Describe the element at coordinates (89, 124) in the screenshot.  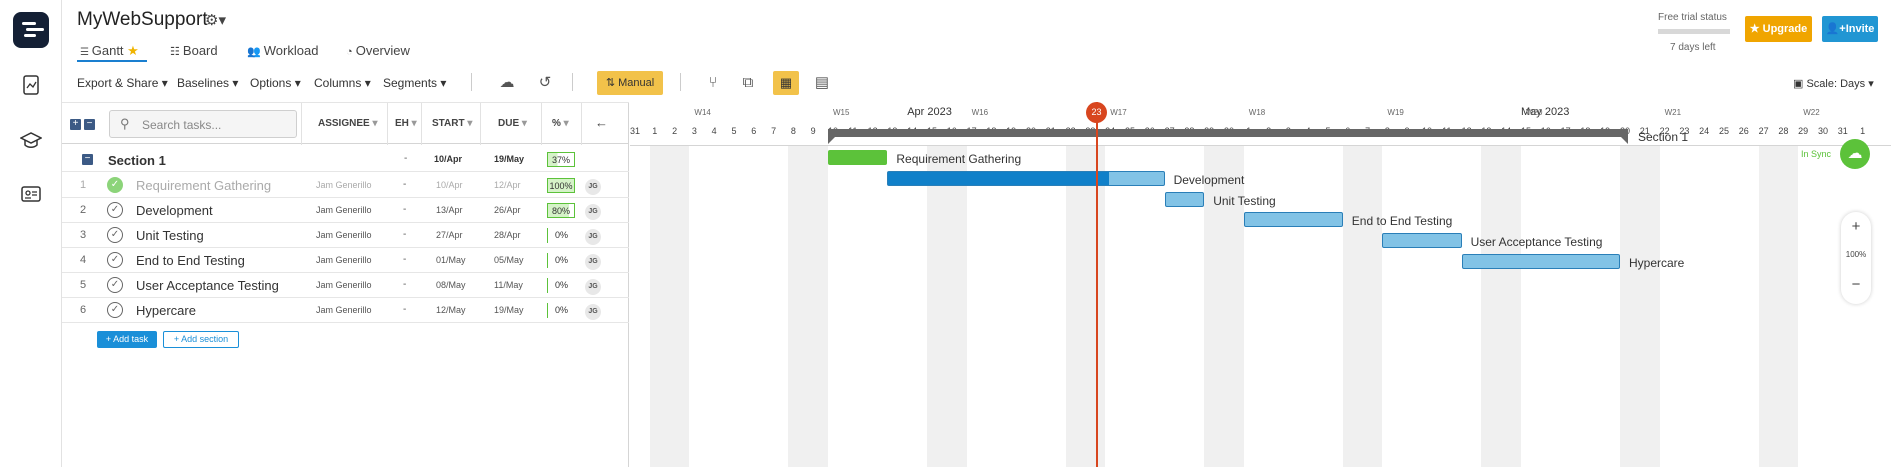
I see `collapse-all-icon: −` at that location.